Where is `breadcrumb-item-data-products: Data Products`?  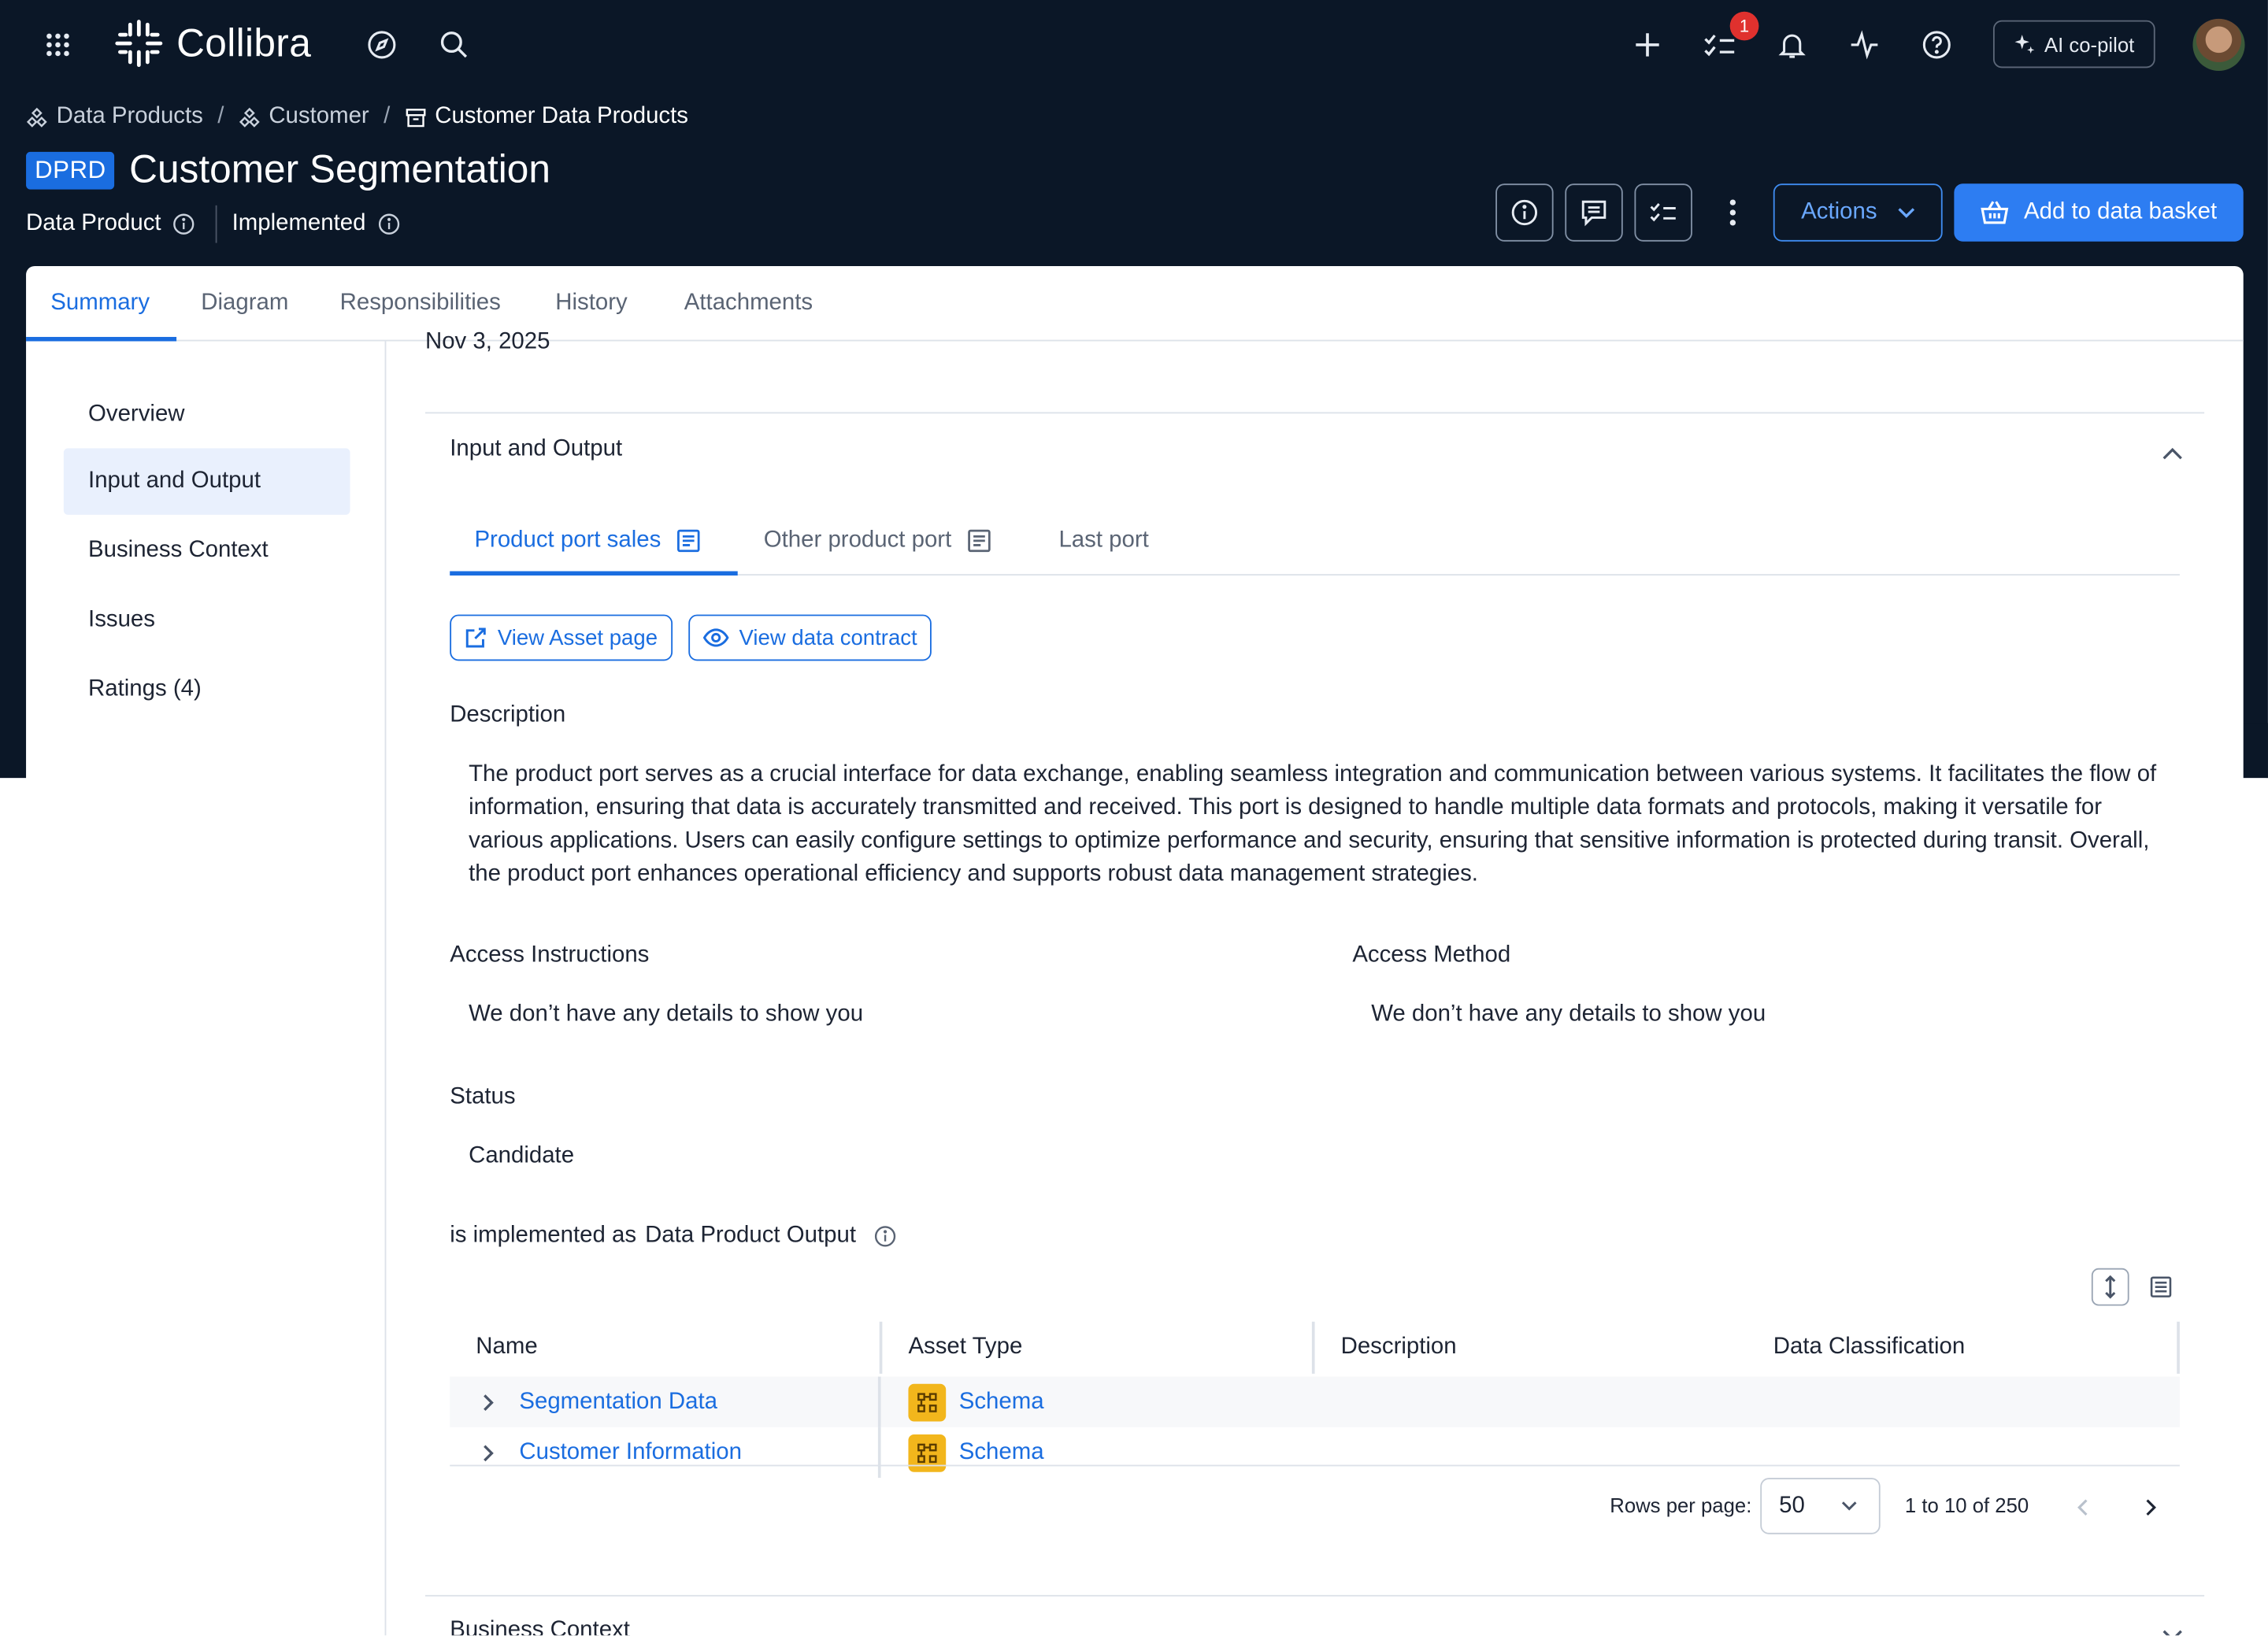 breadcrumb-item-data-products: Data Products is located at coordinates (114, 117).